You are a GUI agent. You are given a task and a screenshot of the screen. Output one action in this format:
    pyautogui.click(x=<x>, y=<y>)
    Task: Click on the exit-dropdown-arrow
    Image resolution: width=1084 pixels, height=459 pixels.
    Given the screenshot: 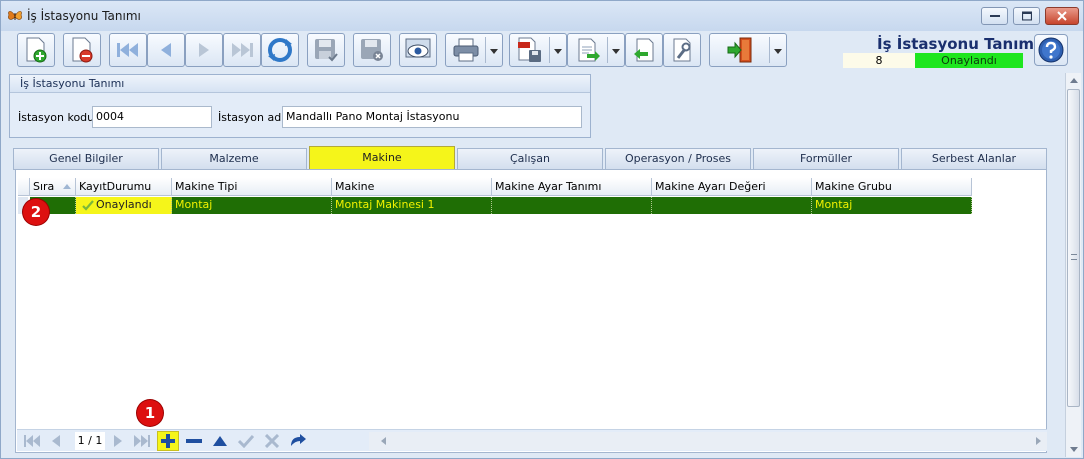 What is the action you would take?
    pyautogui.click(x=778, y=51)
    